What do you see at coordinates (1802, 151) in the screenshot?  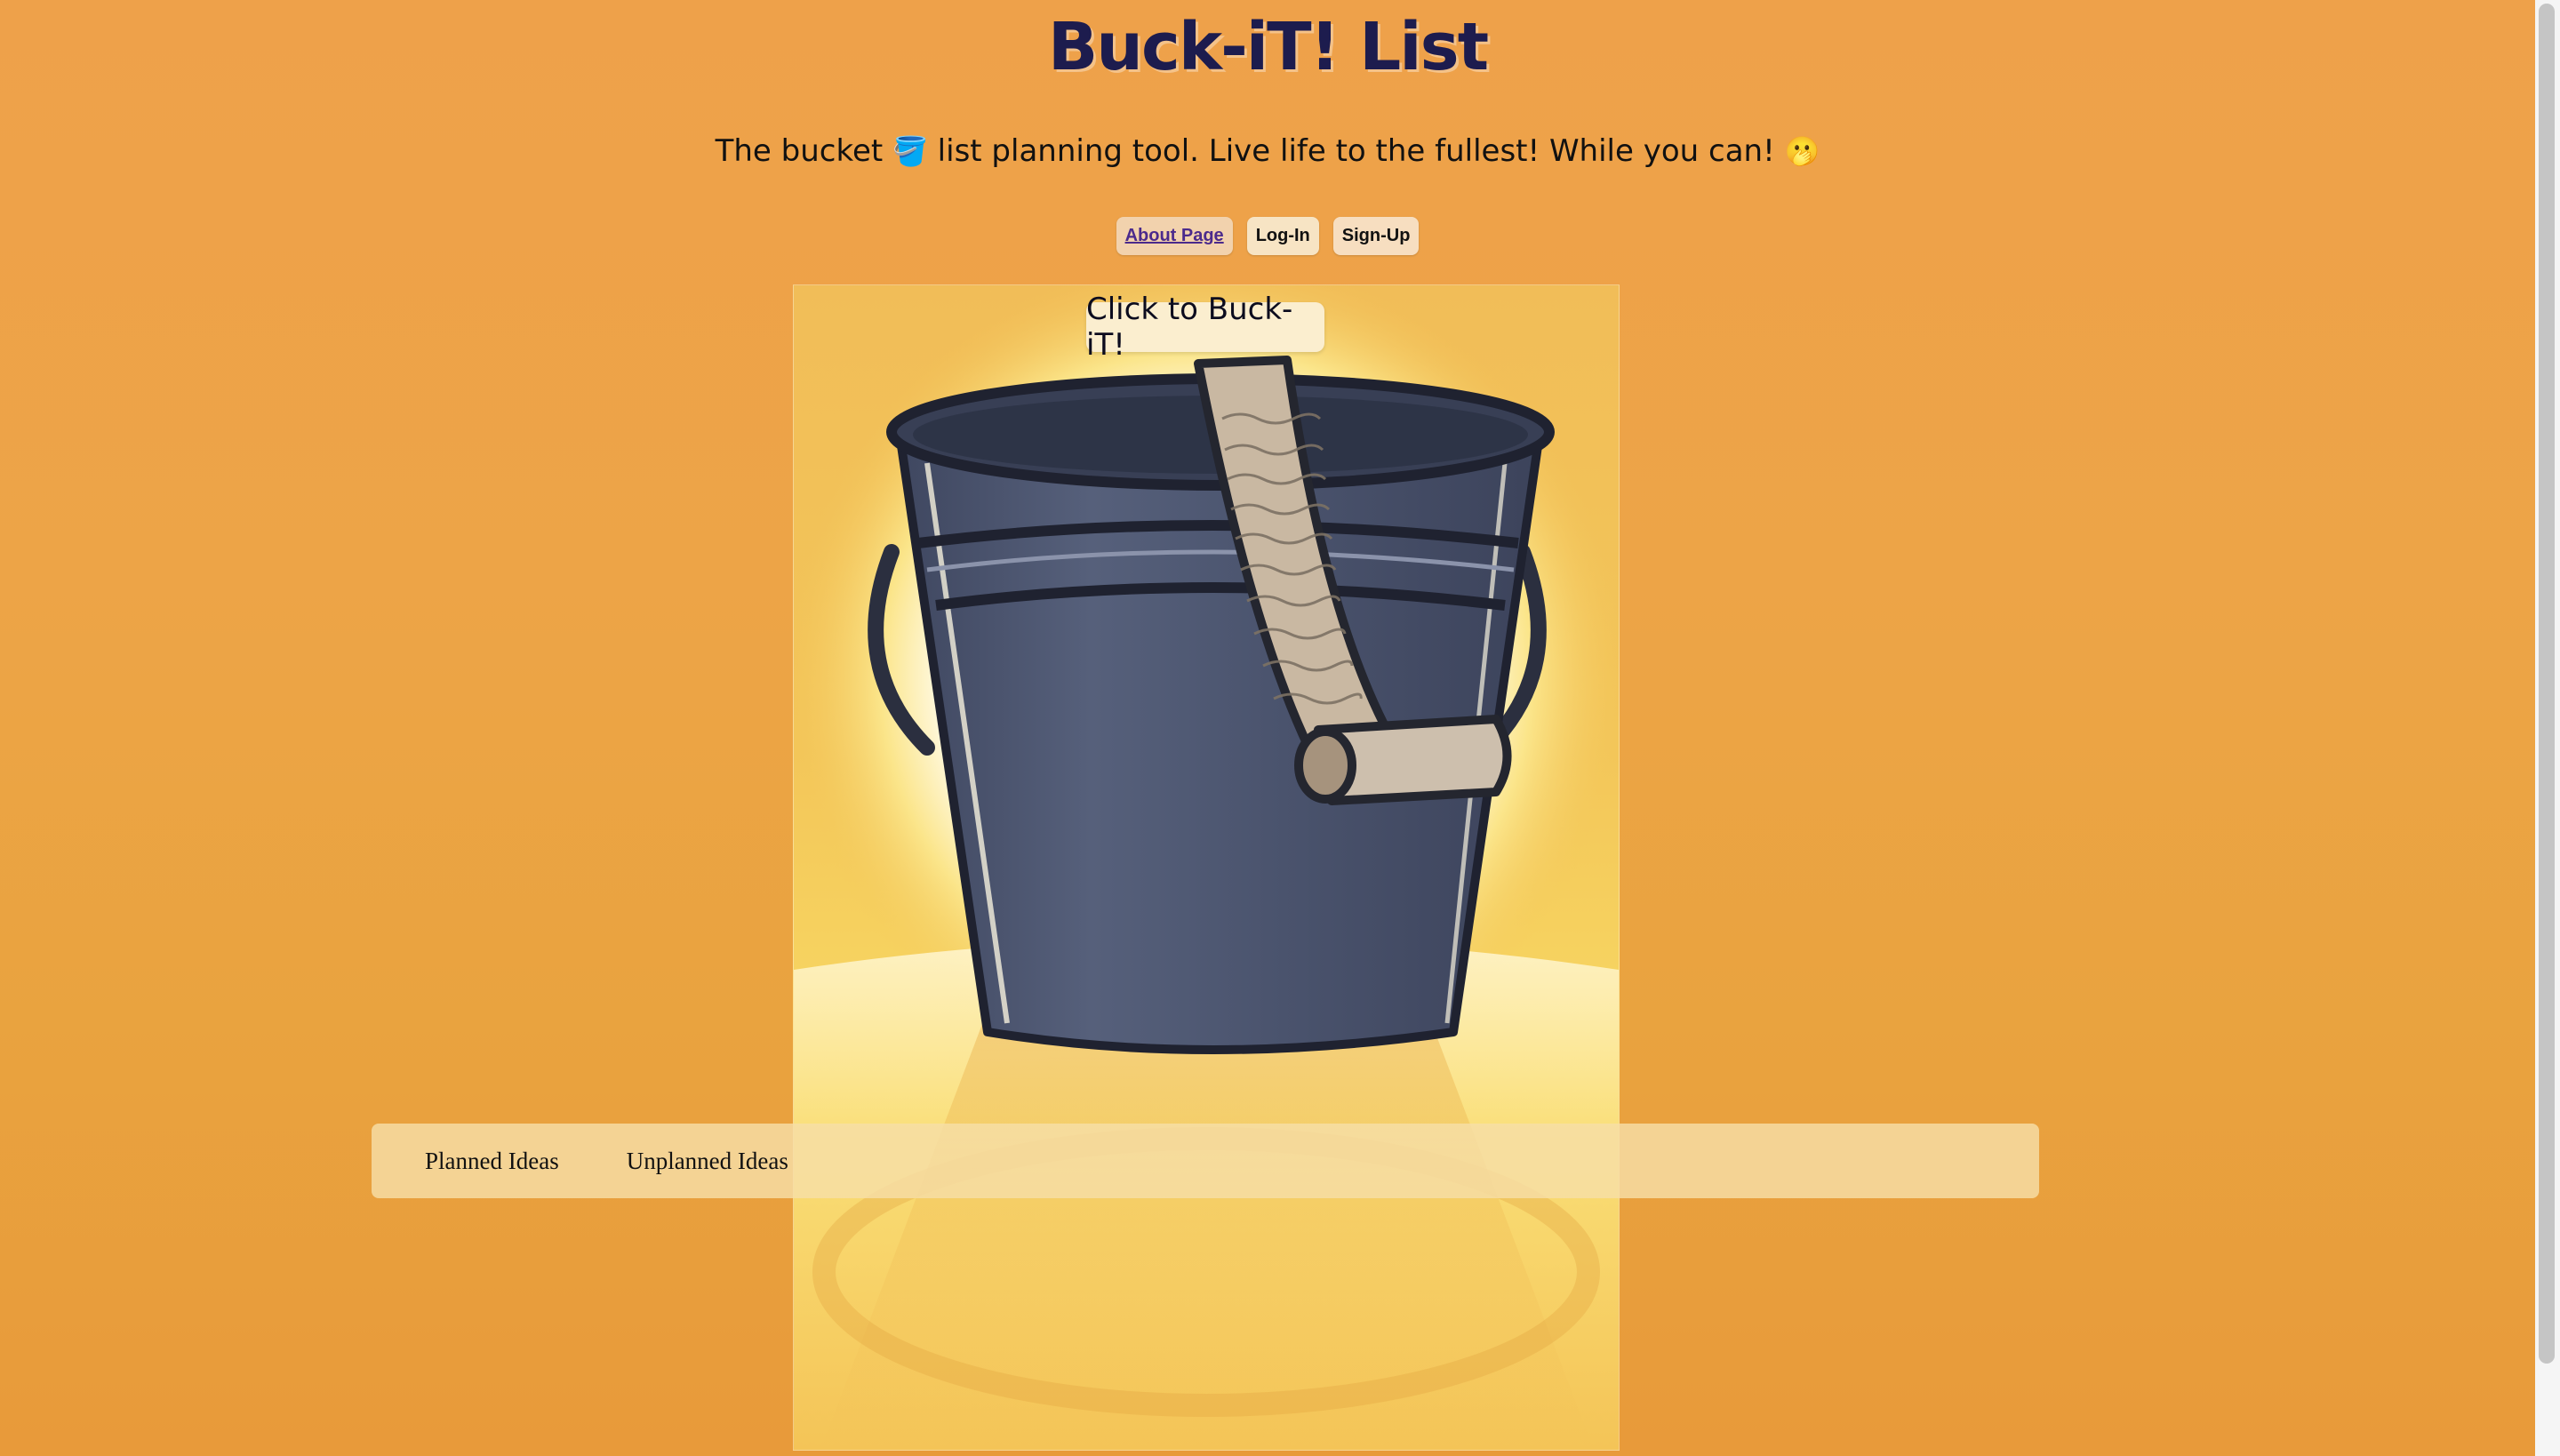 I see `hushed-face-icon: 🫢` at bounding box center [1802, 151].